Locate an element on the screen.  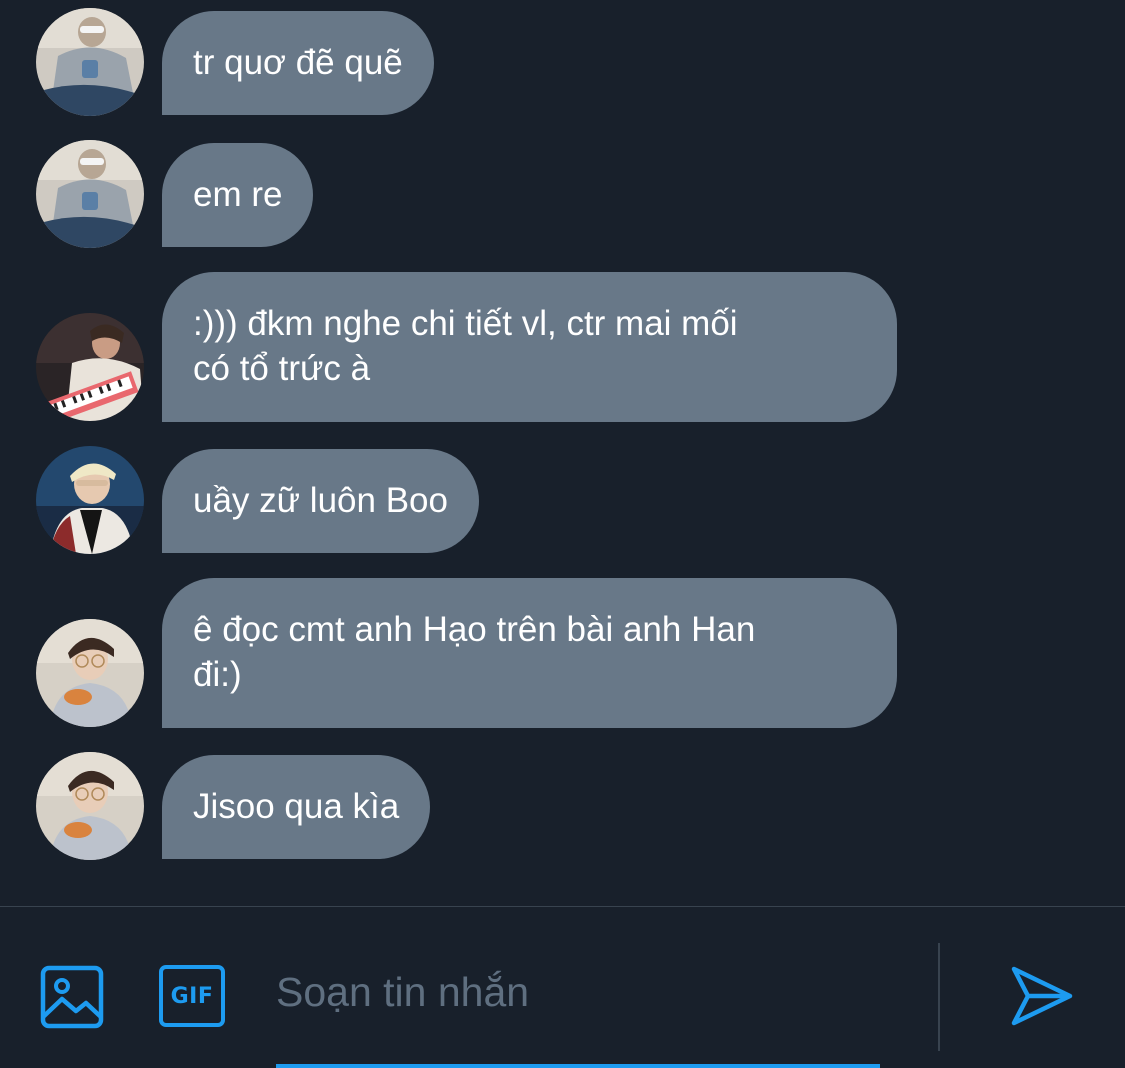
message-input-wrapper is located at coordinates (578, 1016).